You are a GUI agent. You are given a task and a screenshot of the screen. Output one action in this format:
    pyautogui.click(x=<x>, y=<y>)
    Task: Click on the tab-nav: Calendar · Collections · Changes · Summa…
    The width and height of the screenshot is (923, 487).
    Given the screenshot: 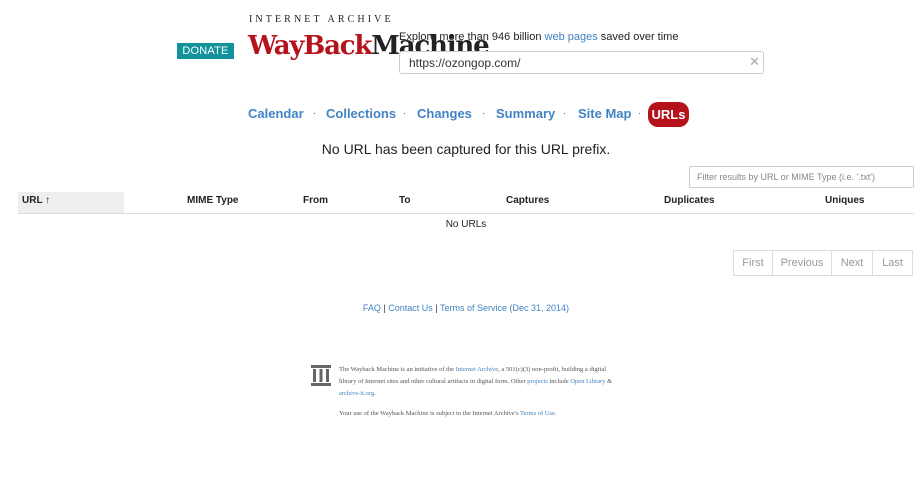 What is the action you would take?
    pyautogui.click(x=461, y=114)
    